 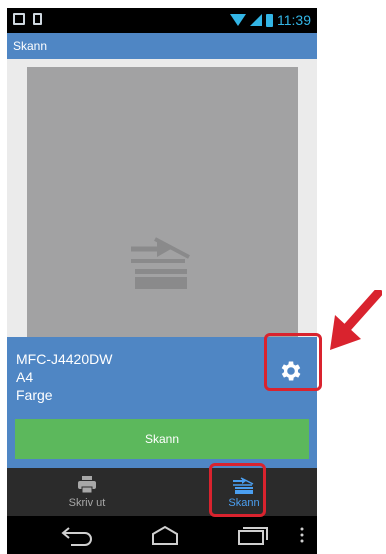 I want to click on tab-print: Skriv ut, so click(x=87, y=492).